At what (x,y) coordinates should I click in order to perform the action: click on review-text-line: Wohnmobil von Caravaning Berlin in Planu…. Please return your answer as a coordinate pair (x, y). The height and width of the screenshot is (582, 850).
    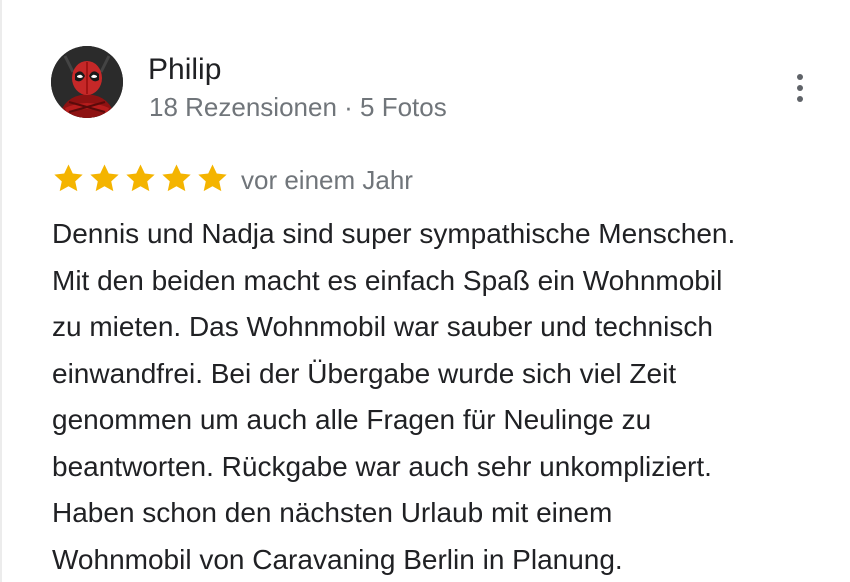
    Looking at the image, I should click on (337, 559).